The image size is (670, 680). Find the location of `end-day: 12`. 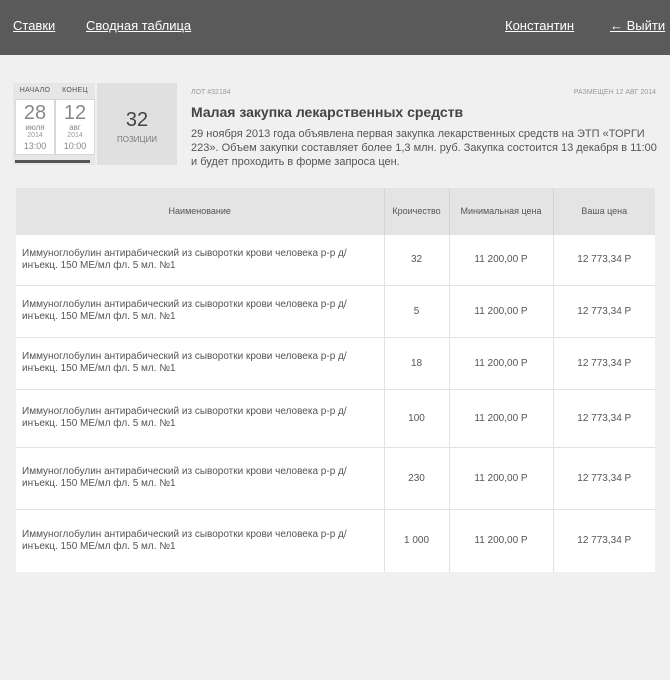

end-day: 12 is located at coordinates (75, 113).